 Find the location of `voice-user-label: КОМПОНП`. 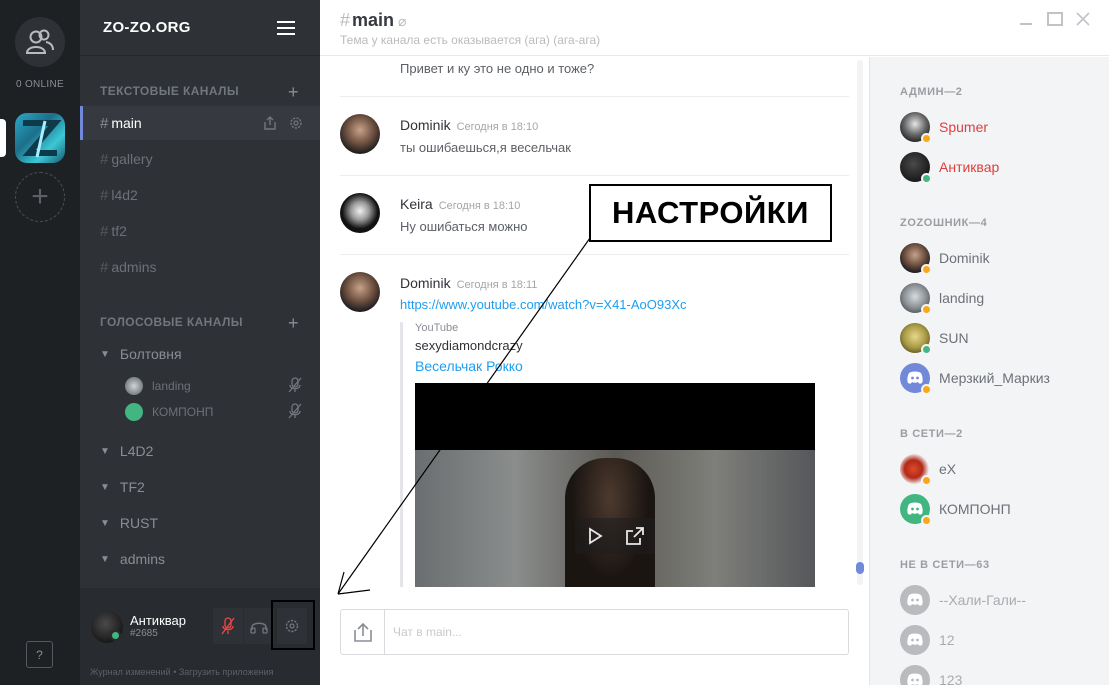

voice-user-label: КОМПОНП is located at coordinates (183, 412).